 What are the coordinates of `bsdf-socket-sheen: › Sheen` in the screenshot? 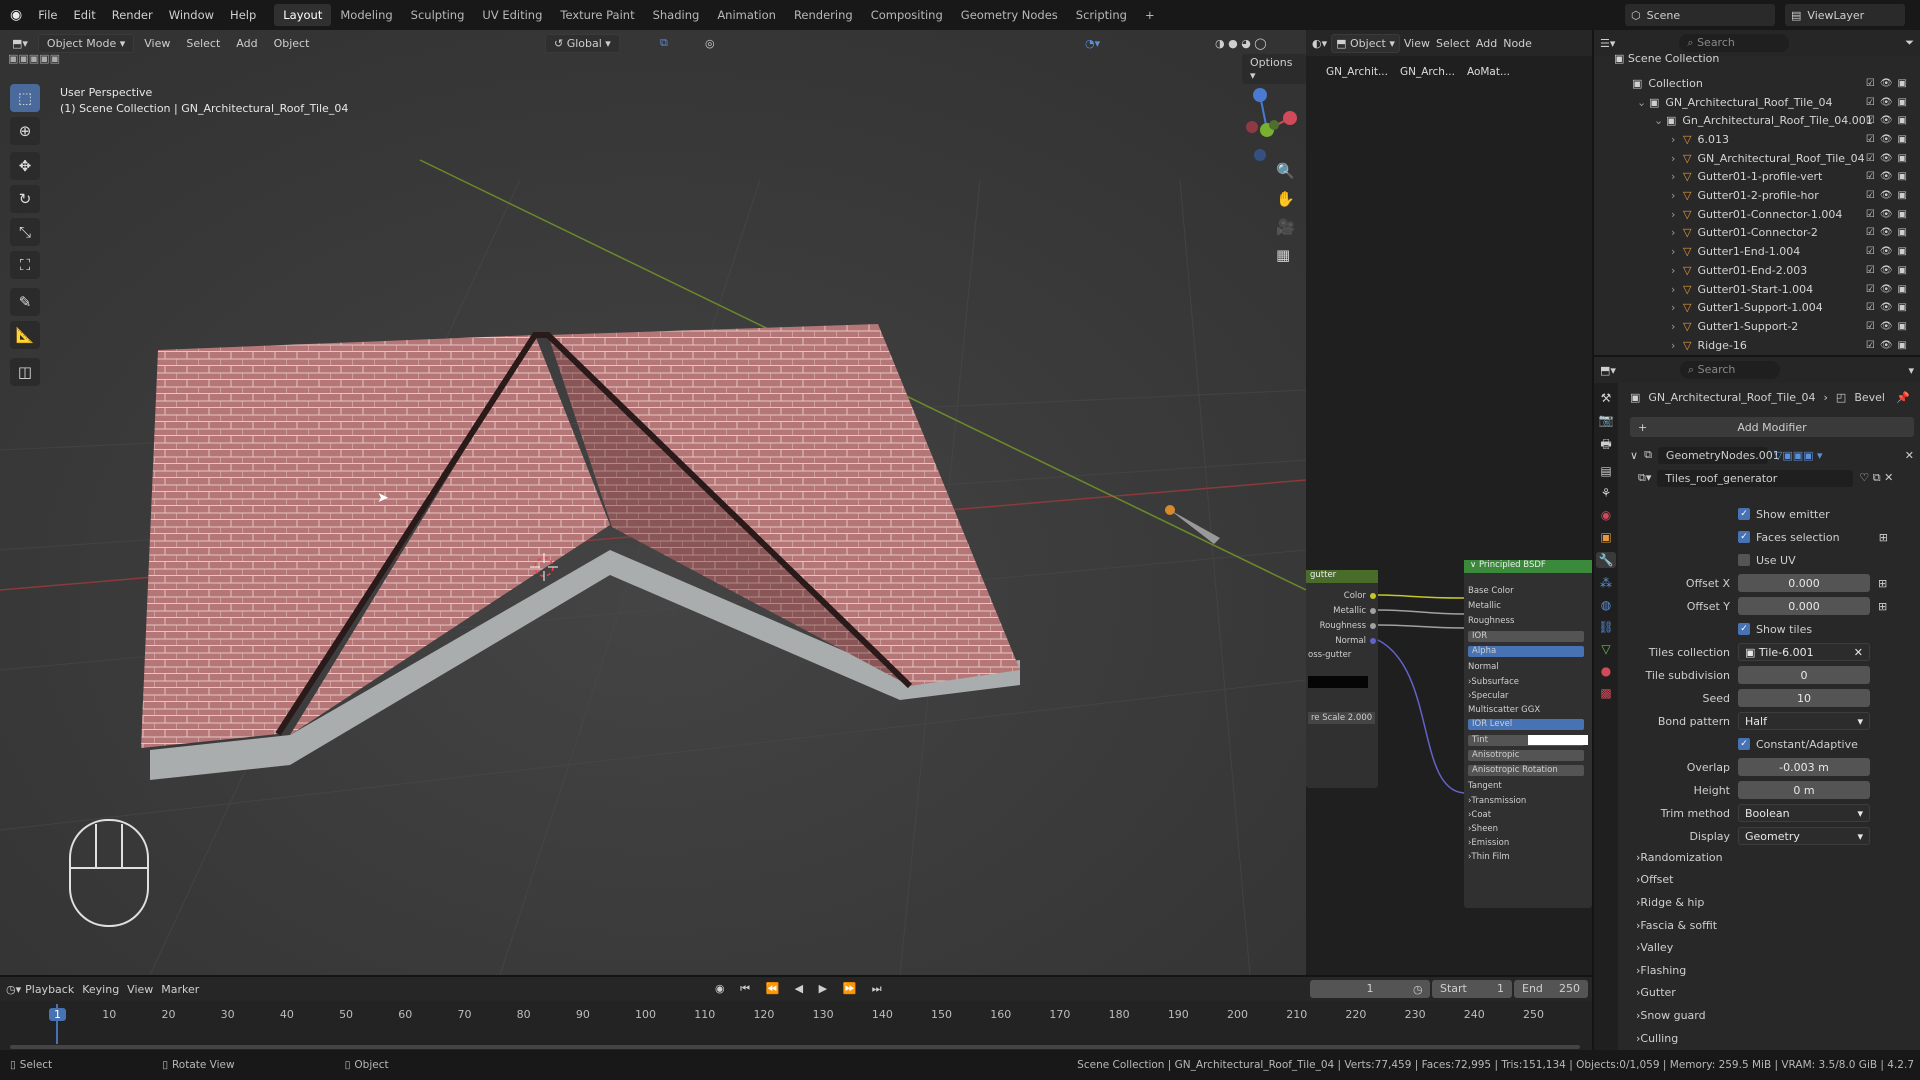 It's located at (1528, 828).